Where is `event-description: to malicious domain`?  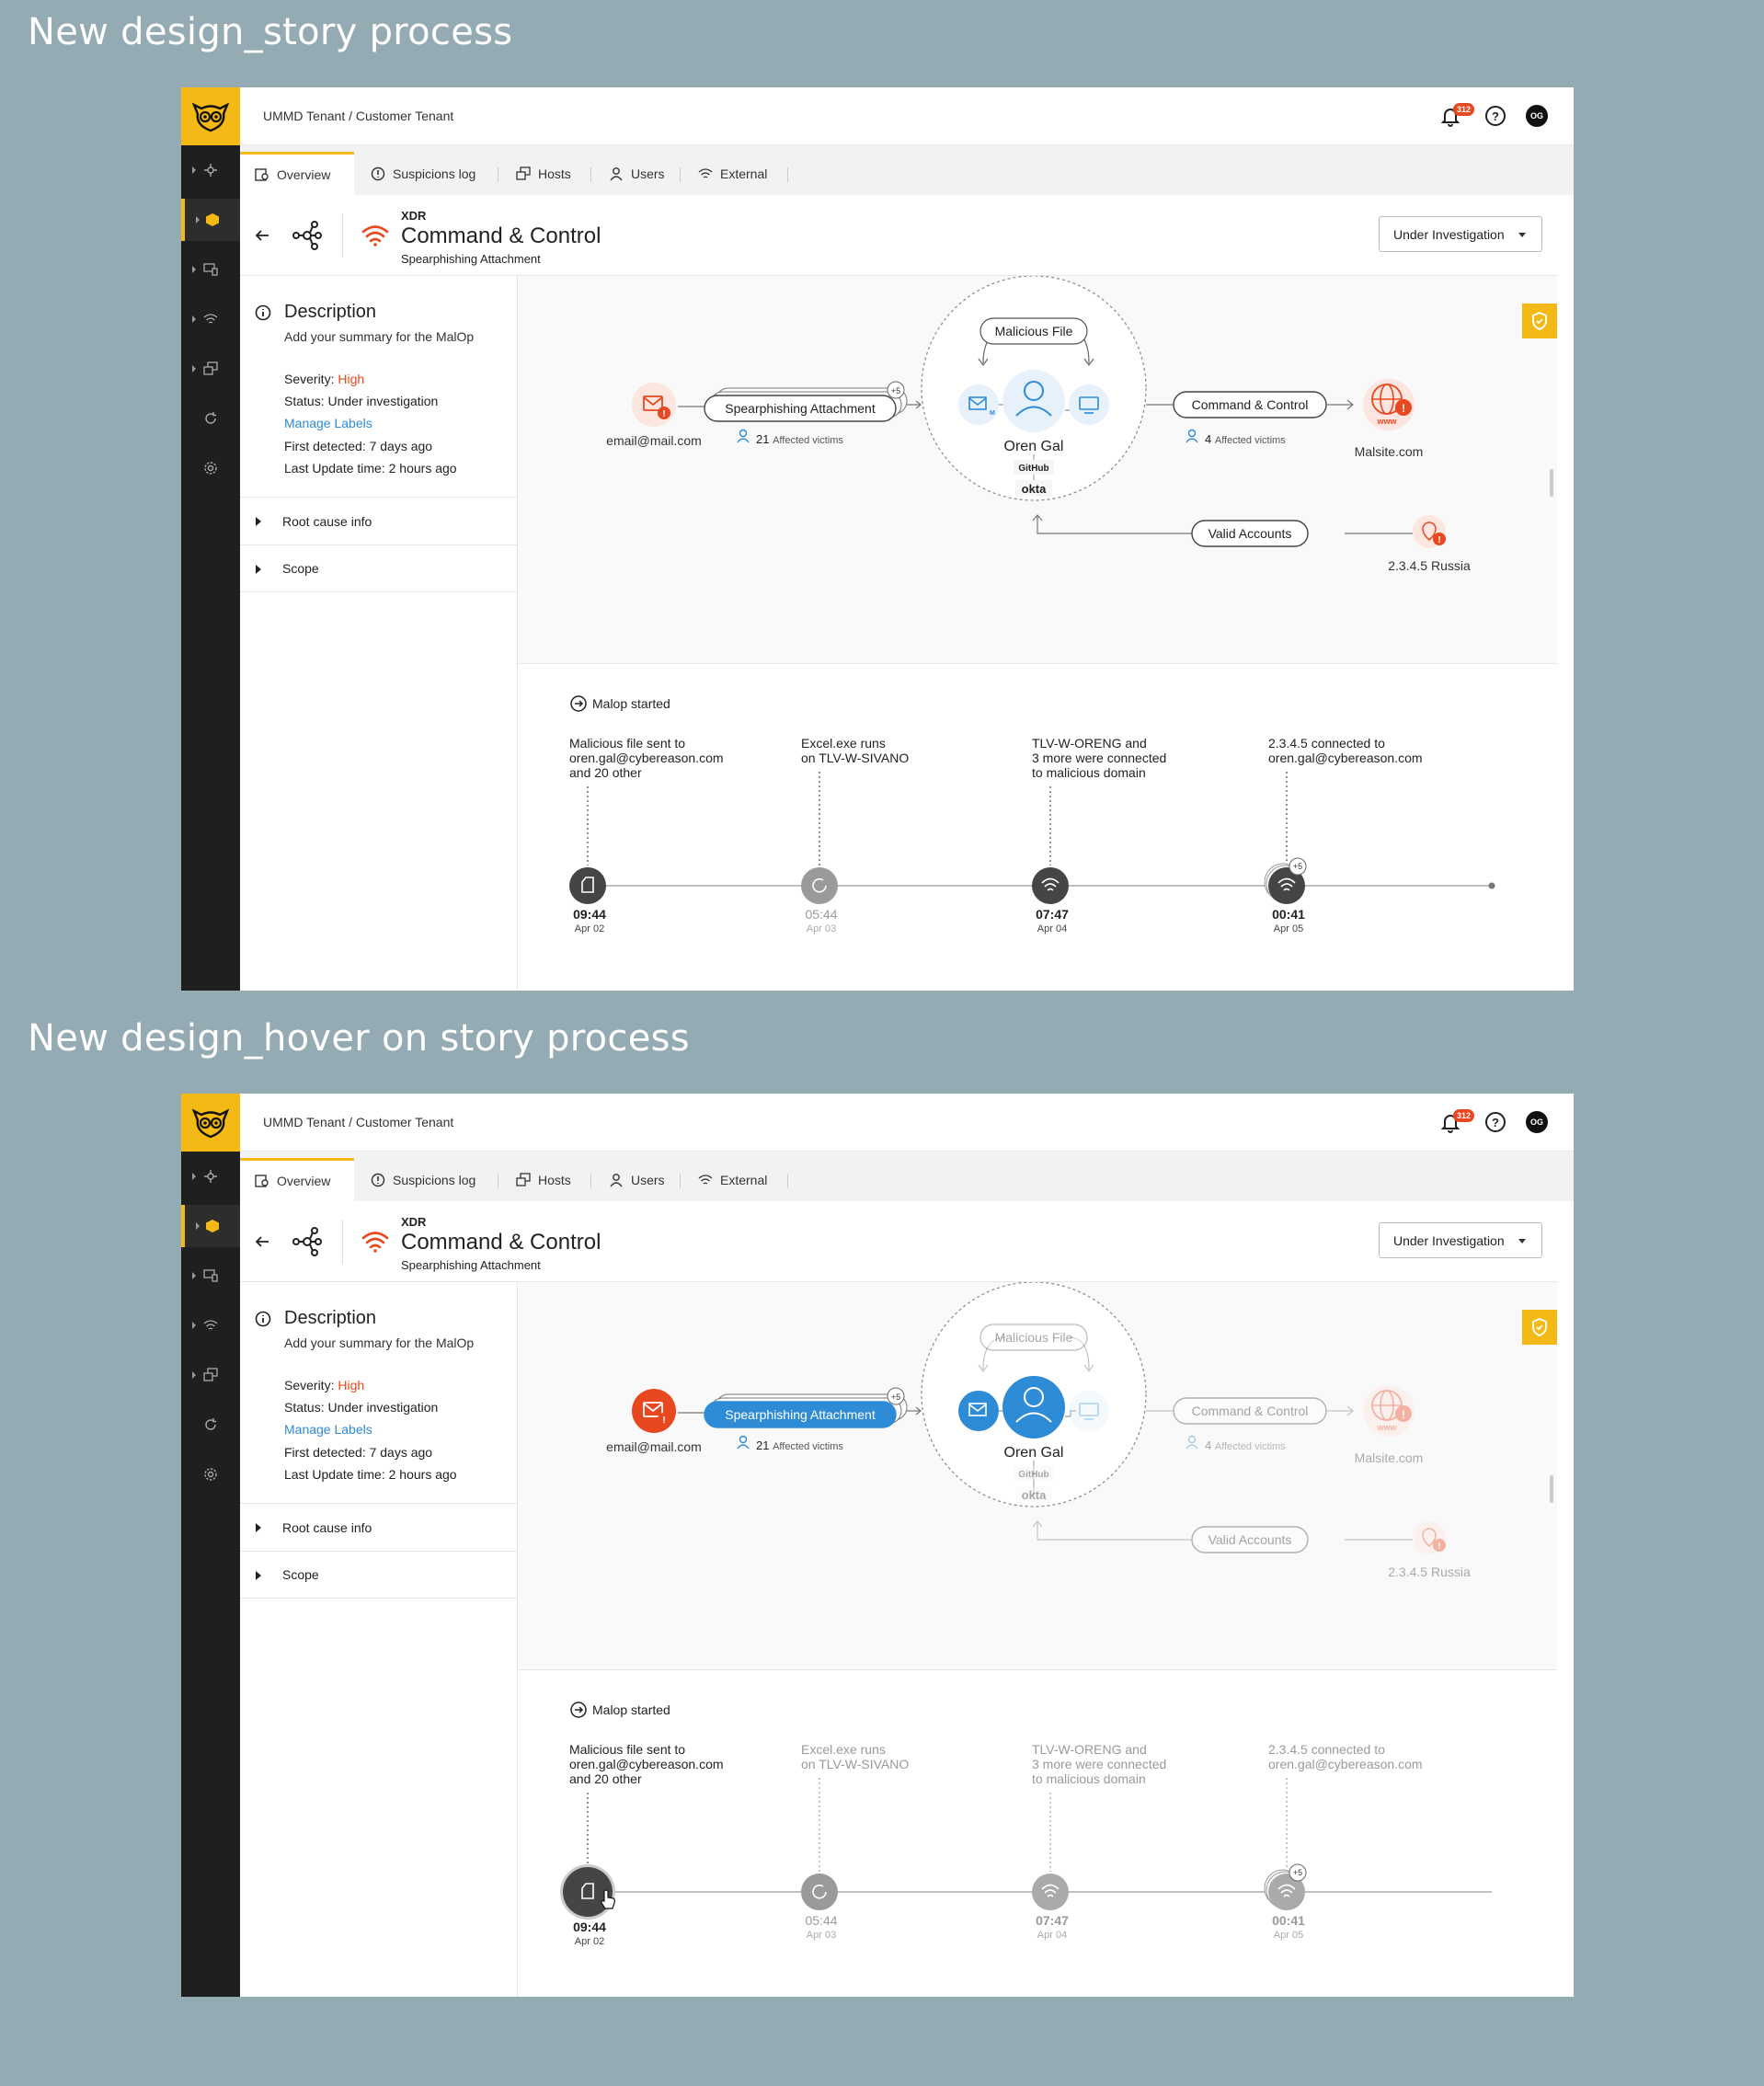
event-description: to malicious domain is located at coordinates (1089, 1778).